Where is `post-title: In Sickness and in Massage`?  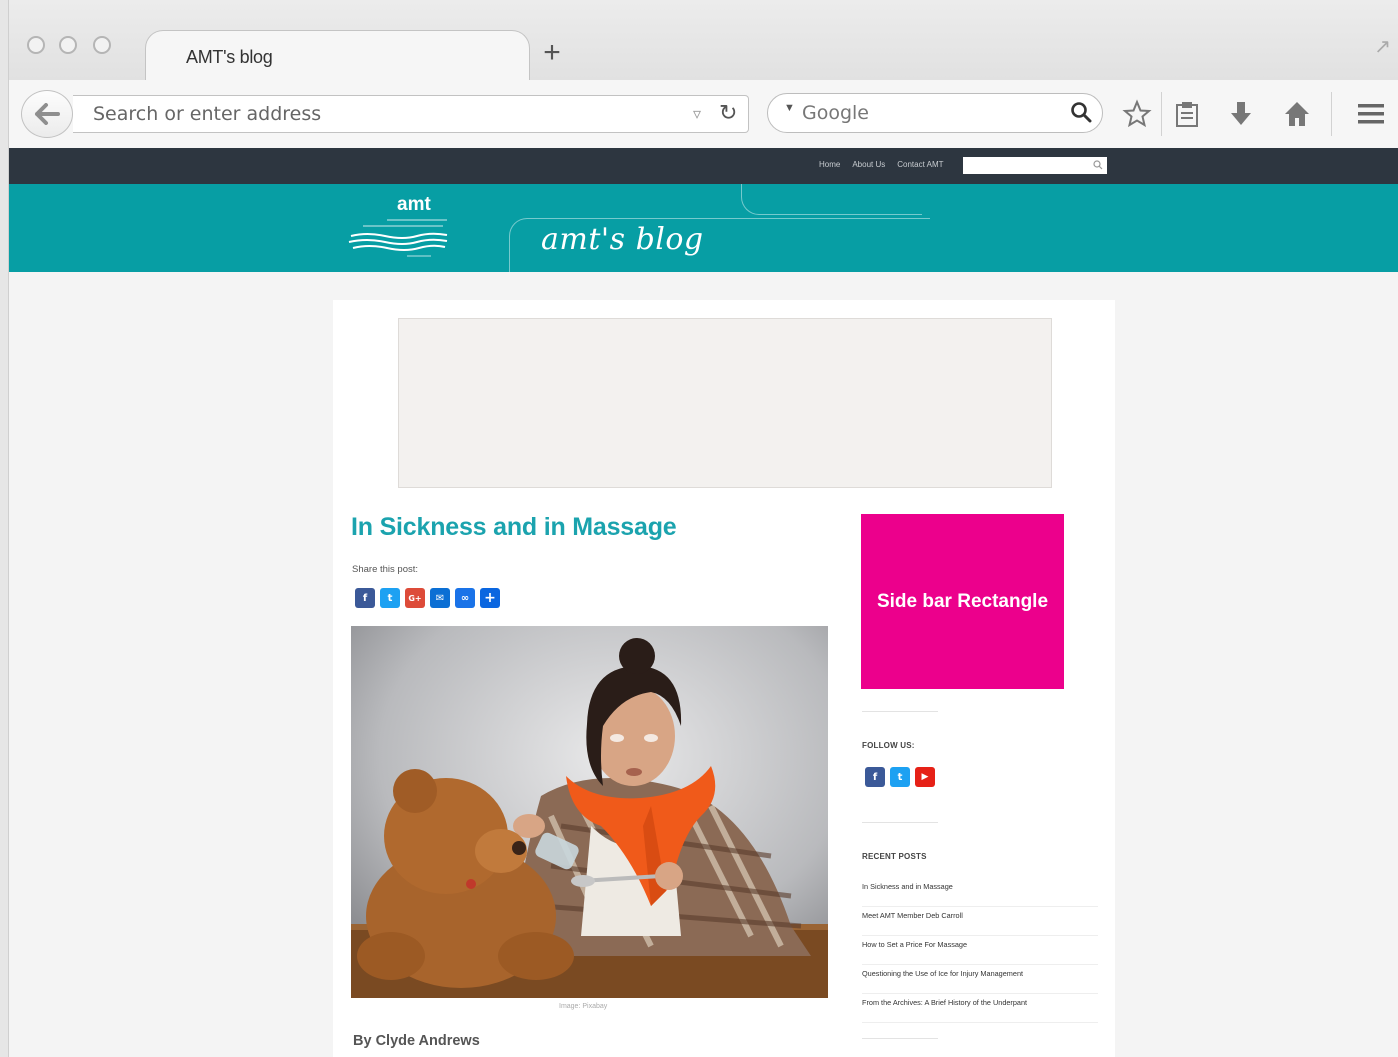 post-title: In Sickness and in Massage is located at coordinates (514, 527).